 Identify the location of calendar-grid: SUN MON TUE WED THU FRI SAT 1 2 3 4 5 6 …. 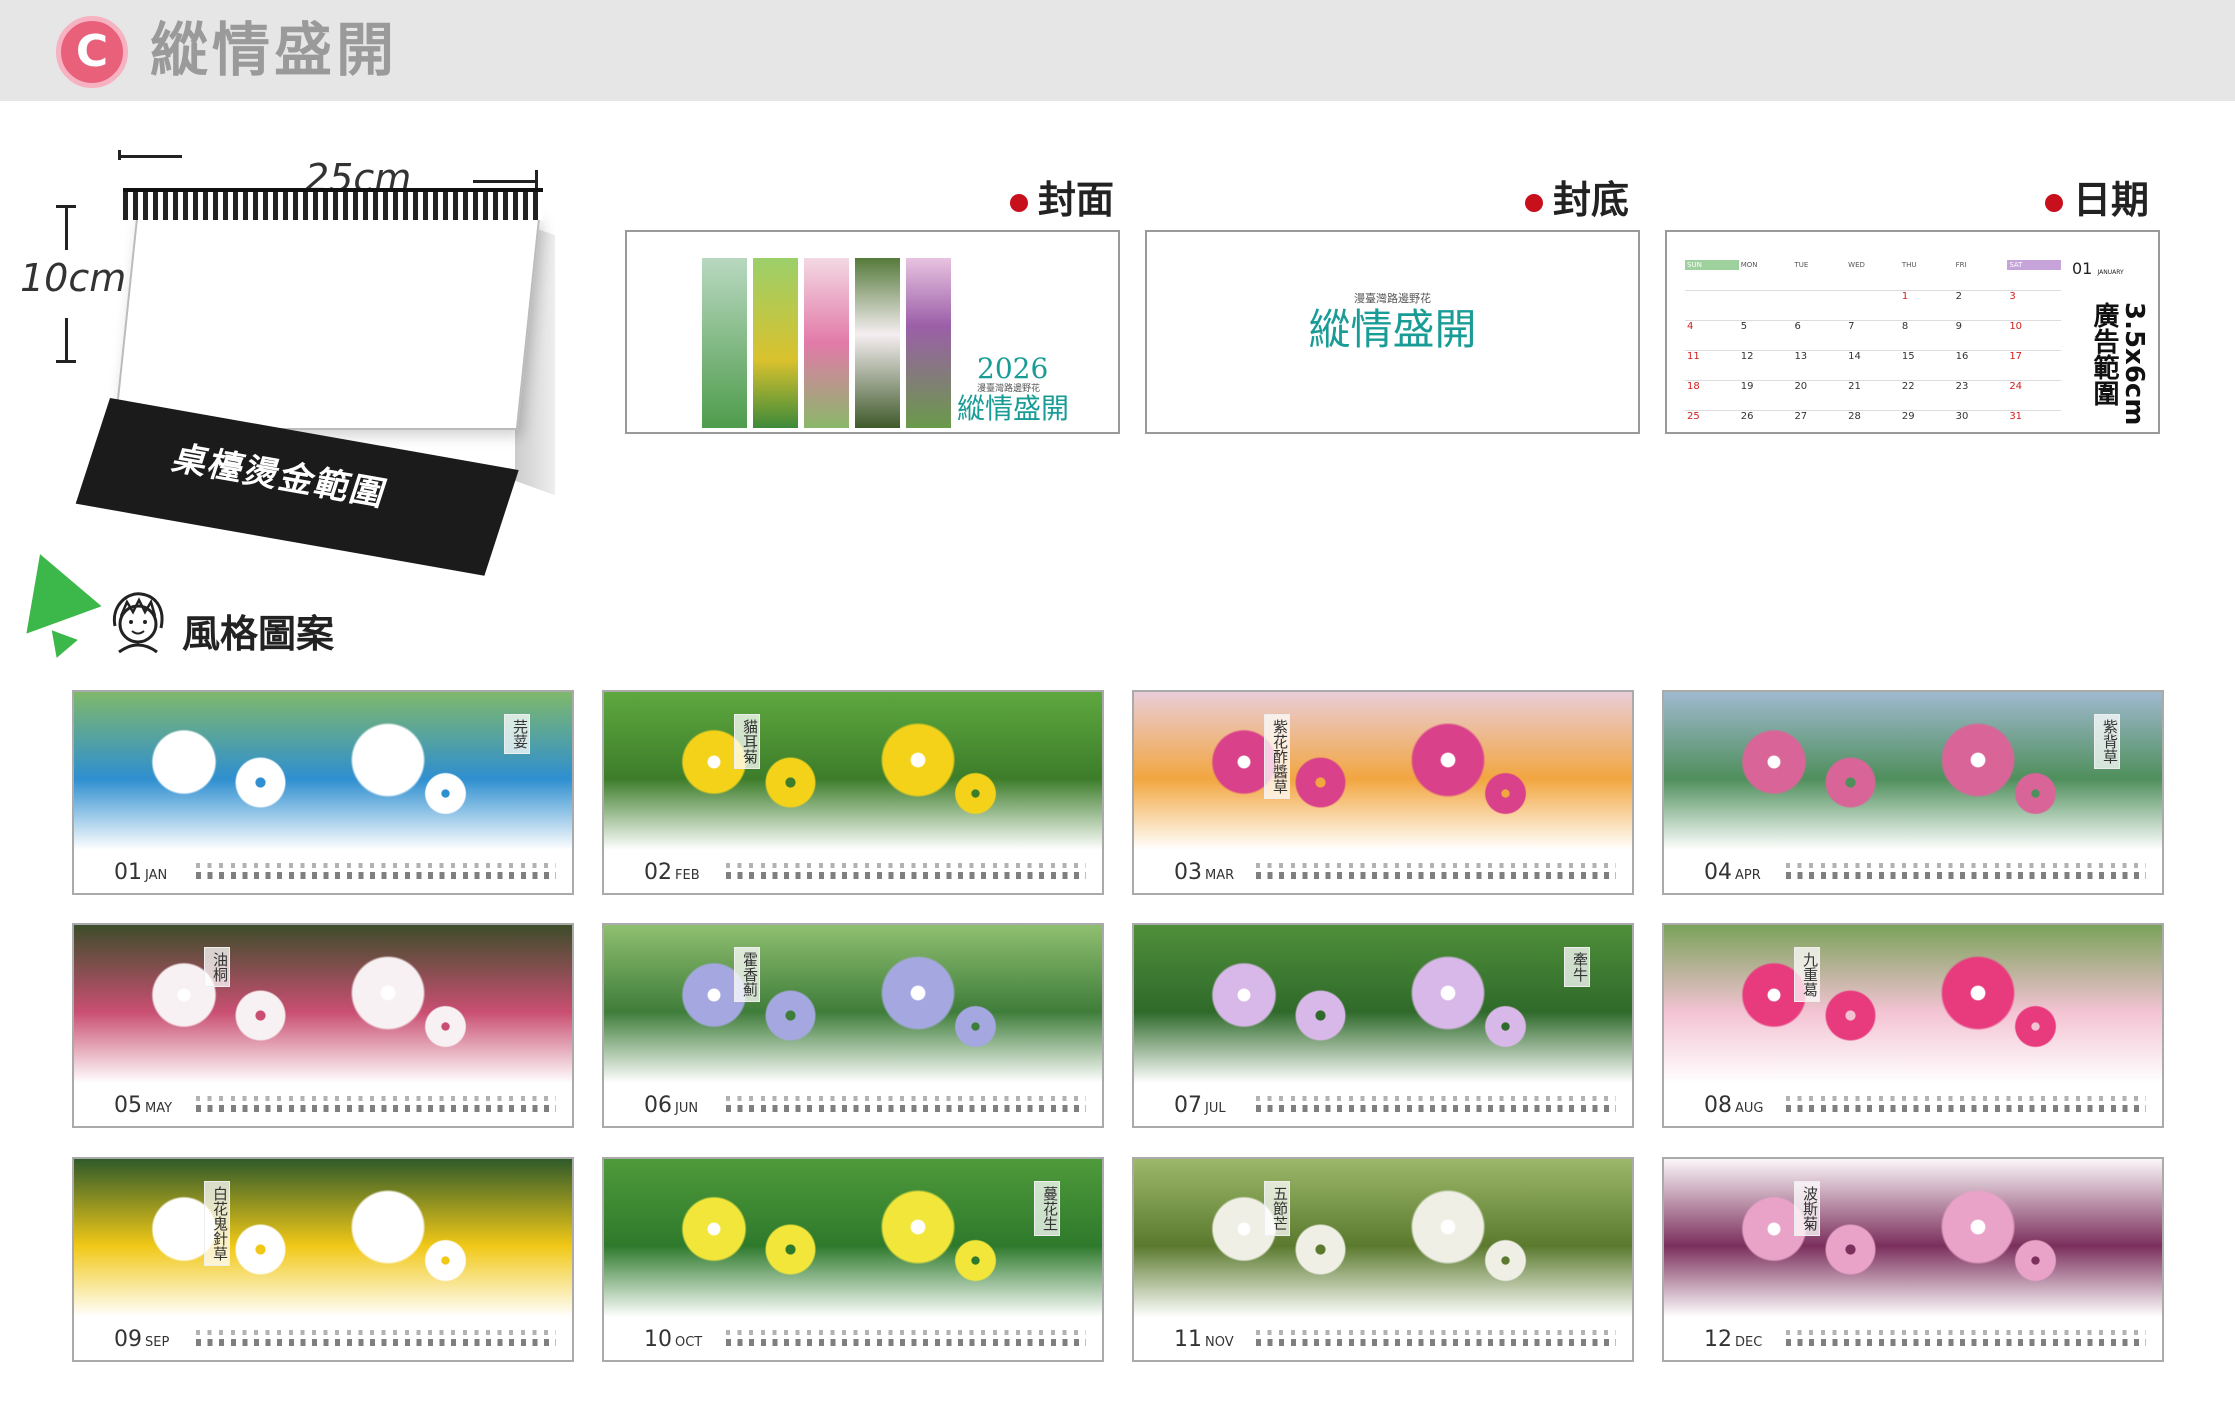
(1873, 350).